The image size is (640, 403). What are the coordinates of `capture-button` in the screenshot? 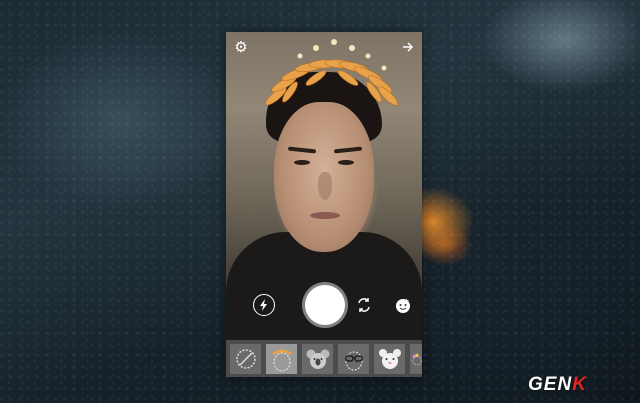 It's located at (325, 305).